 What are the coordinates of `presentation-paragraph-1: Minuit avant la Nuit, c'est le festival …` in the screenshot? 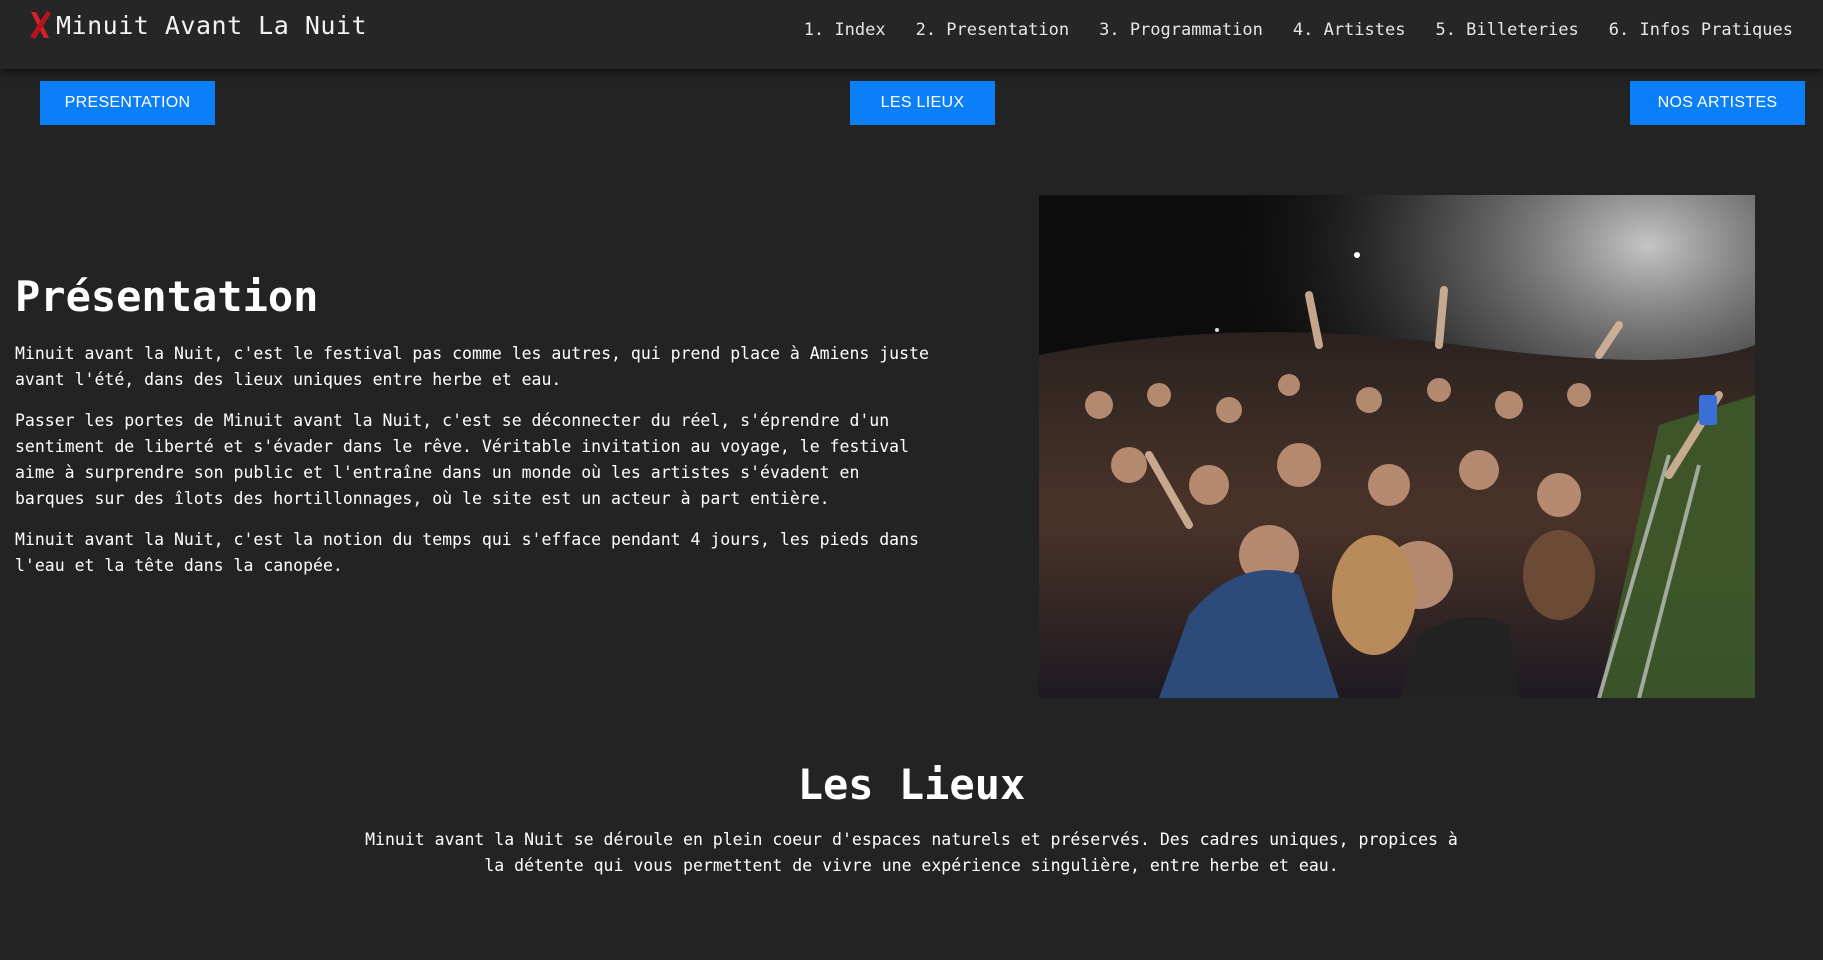 It's located at (472, 366).